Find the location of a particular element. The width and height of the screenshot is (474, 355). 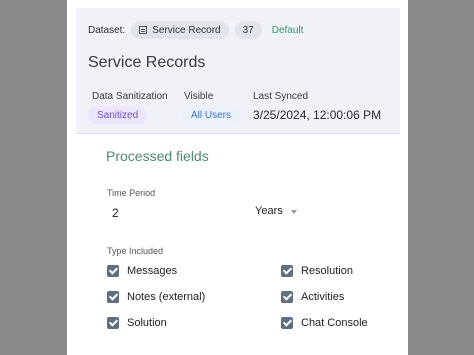

checkbox-label: Chat Console is located at coordinates (334, 323).